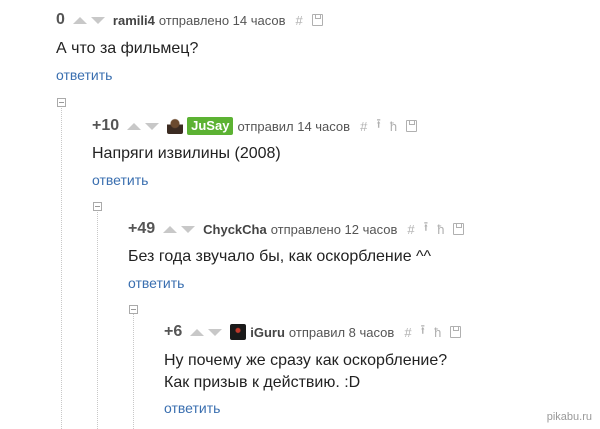 This screenshot has width=600, height=429. I want to click on comment-time: отправлено 14 часов, so click(222, 20).